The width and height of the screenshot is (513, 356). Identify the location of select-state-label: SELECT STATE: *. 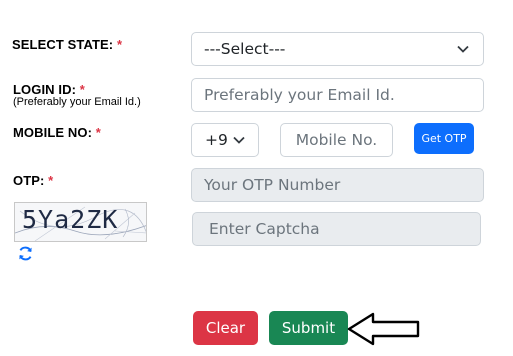
(67, 44).